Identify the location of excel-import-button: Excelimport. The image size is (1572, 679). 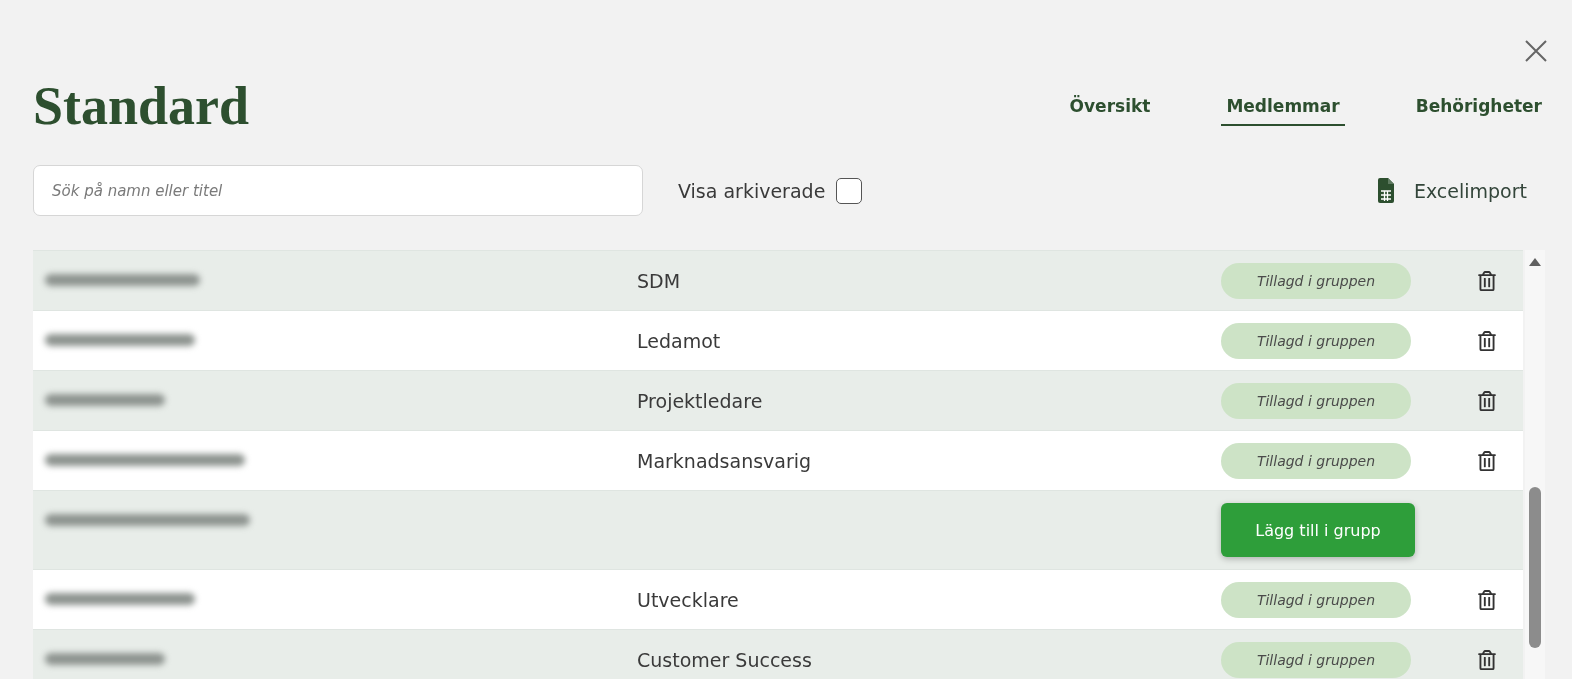
(1452, 190).